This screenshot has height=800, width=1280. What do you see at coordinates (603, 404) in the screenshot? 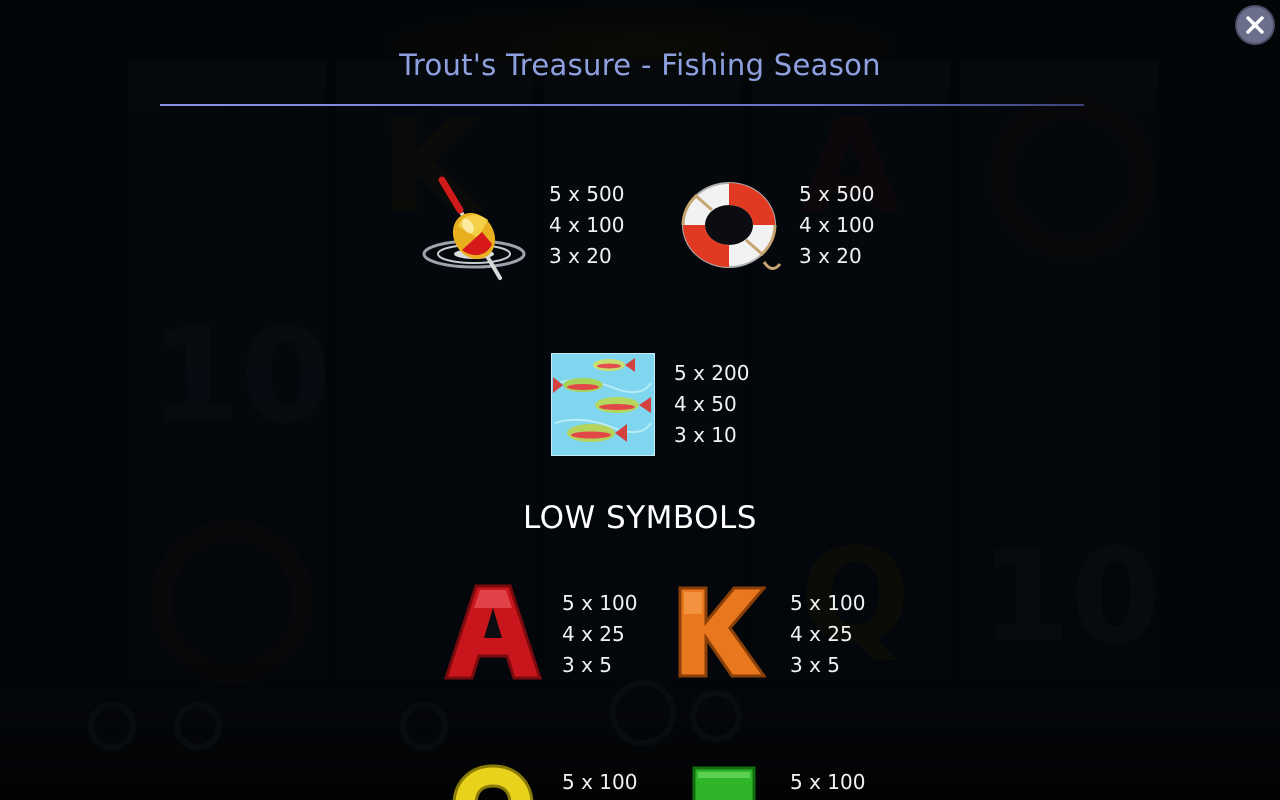
I see `trout-fish-icon` at bounding box center [603, 404].